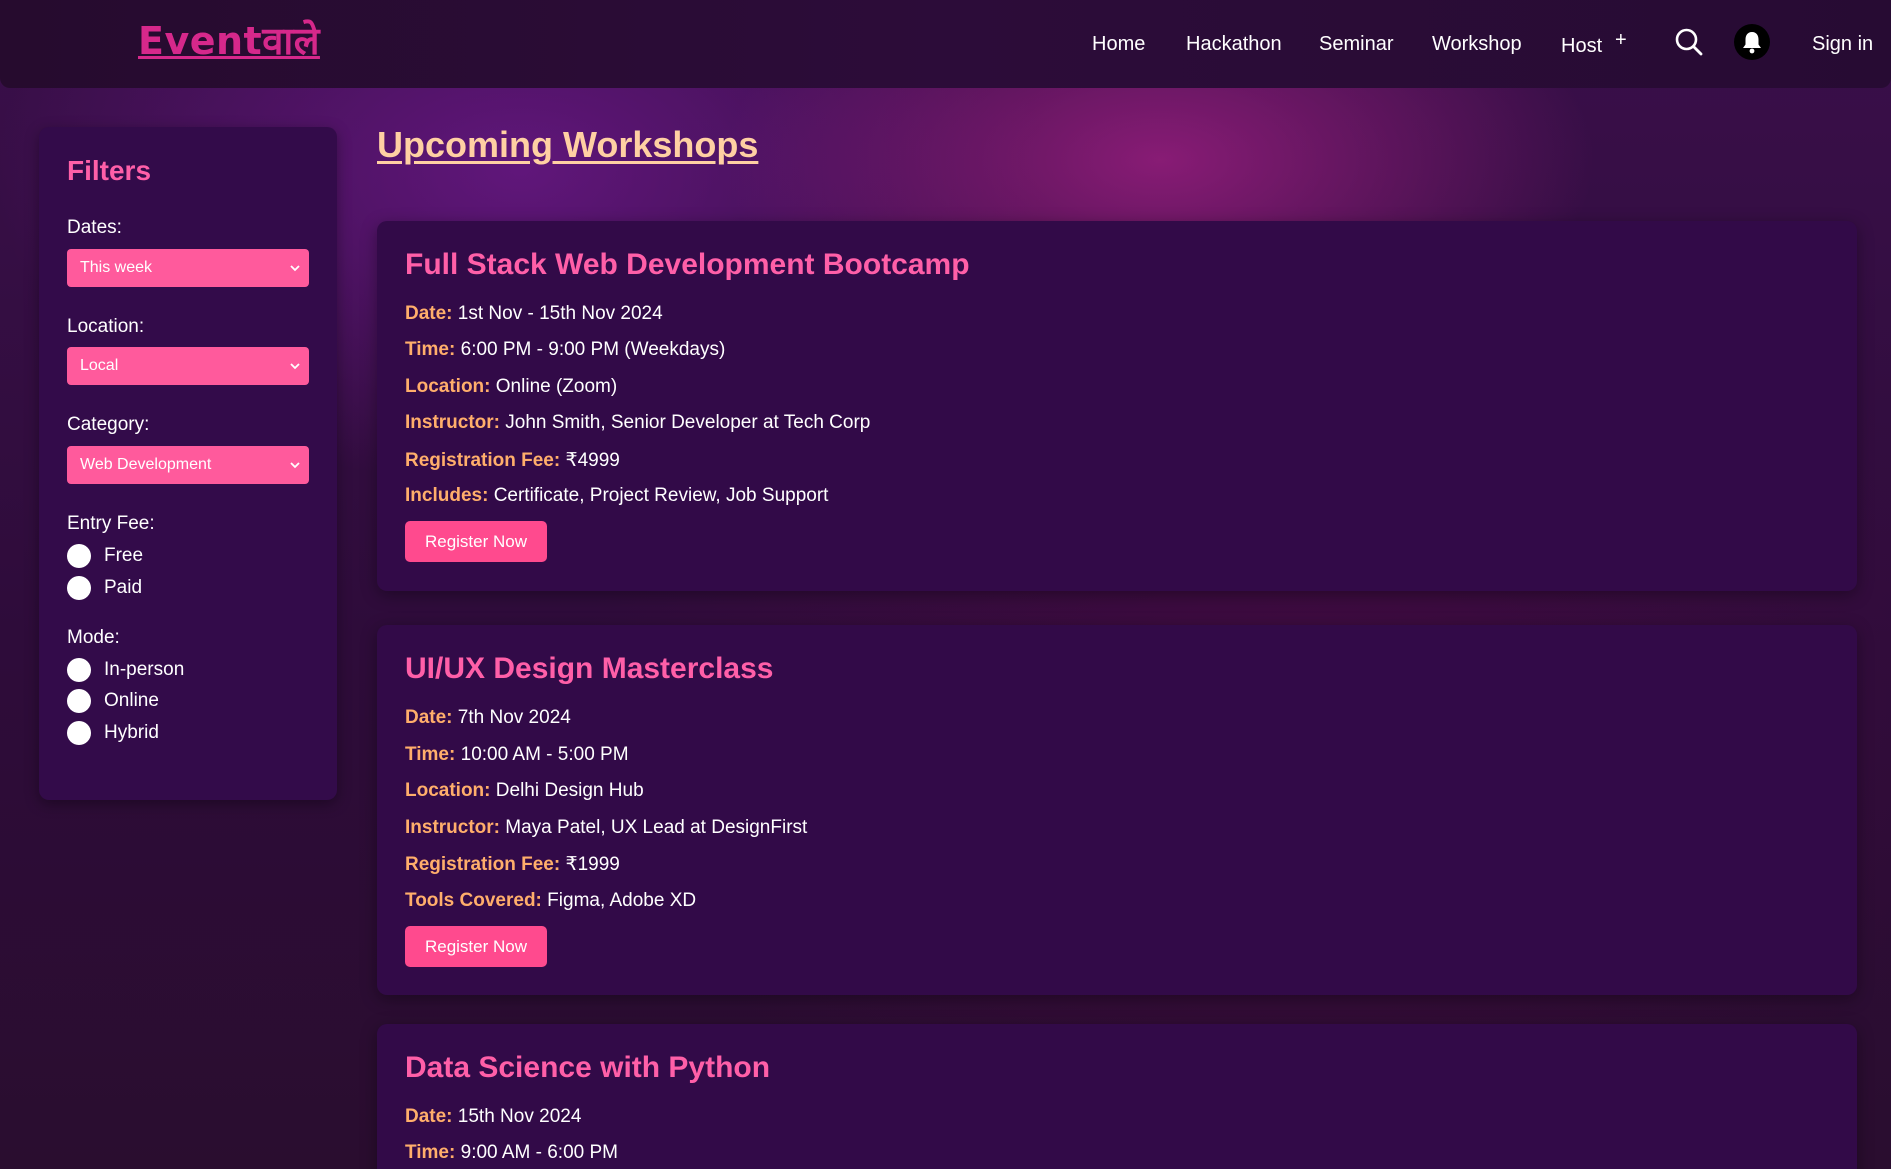 This screenshot has width=1891, height=1169. Describe the element at coordinates (123, 587) in the screenshot. I see `radio-label: Paid` at that location.